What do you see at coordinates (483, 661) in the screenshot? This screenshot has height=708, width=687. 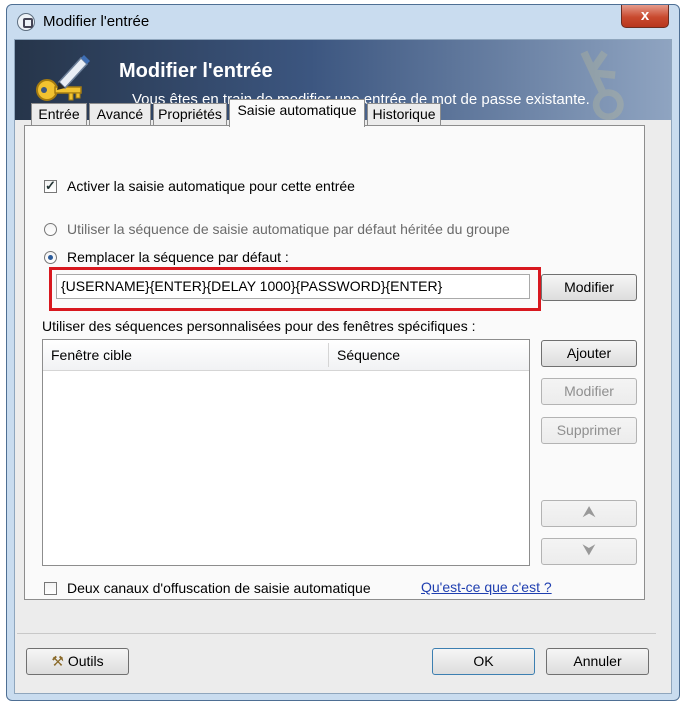 I see `ok-button: OK` at bounding box center [483, 661].